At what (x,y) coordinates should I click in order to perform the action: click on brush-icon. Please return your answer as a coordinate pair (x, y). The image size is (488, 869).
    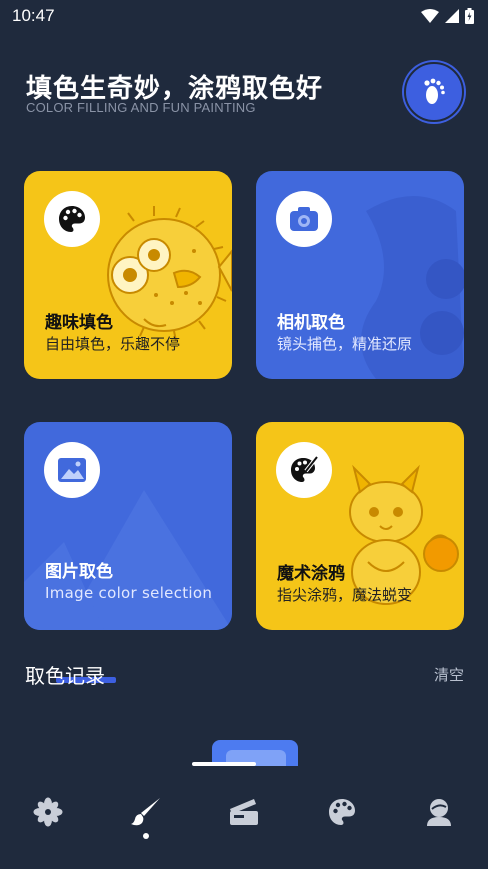
    Looking at the image, I should click on (145, 812).